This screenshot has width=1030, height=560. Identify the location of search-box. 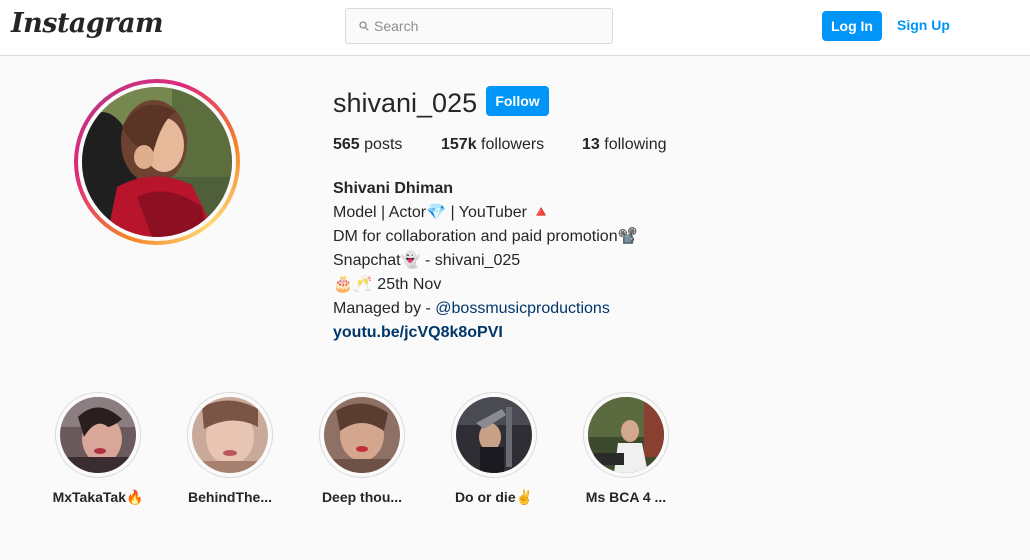
(479, 26).